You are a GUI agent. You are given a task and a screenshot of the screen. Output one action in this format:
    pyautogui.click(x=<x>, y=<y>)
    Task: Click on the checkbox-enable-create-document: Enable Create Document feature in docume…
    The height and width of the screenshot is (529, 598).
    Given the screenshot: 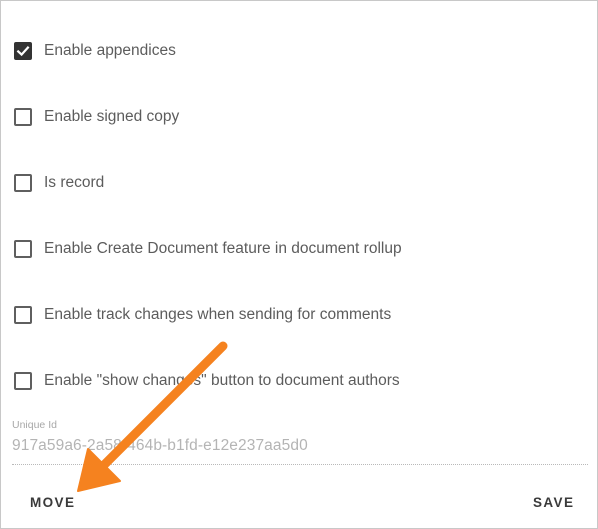 What is the action you would take?
    pyautogui.click(x=208, y=249)
    